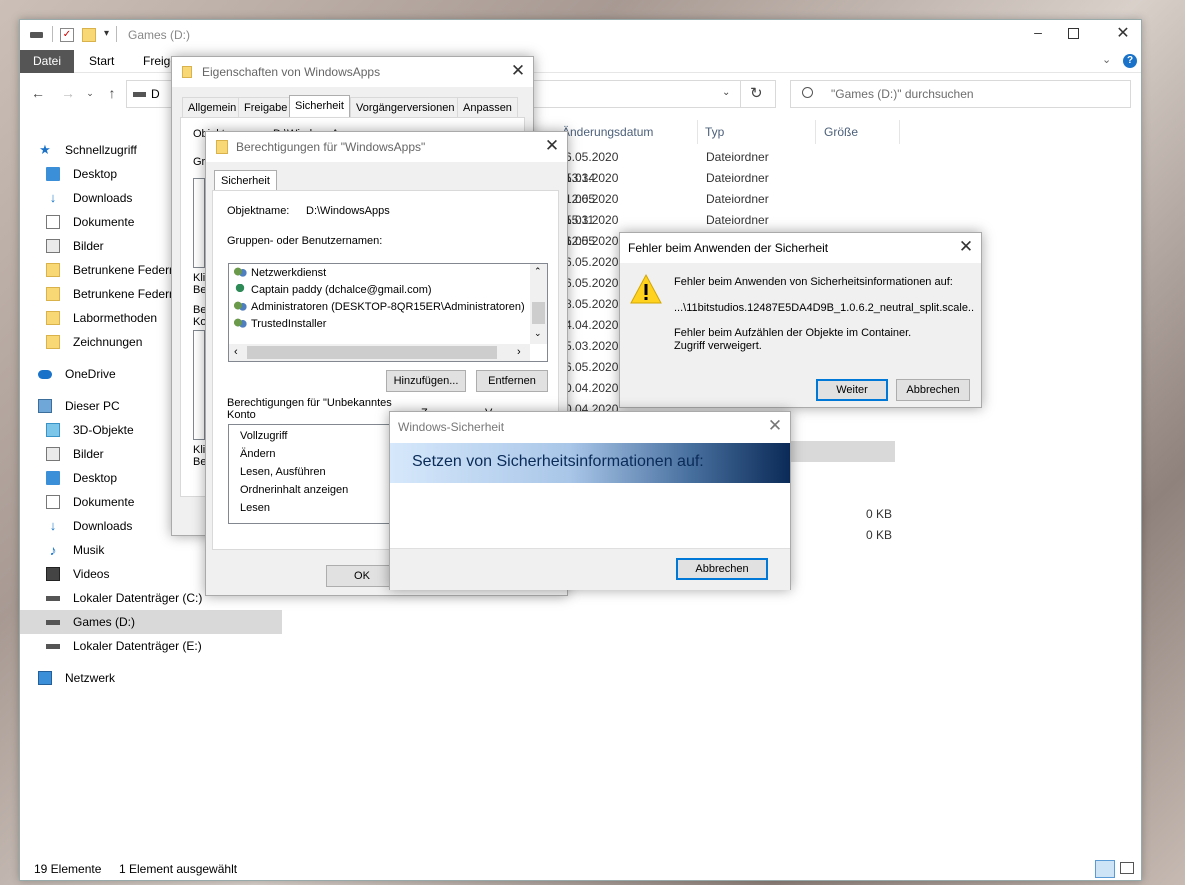 This screenshot has width=1185, height=885. I want to click on folder-icon, so click(53, 294).